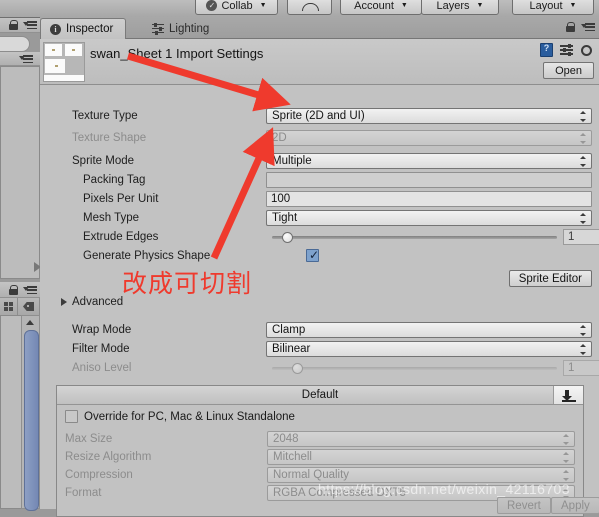 This screenshot has height=517, width=599. What do you see at coordinates (571, 368) in the screenshot?
I see `aniso-level-value: 1` at bounding box center [571, 368].